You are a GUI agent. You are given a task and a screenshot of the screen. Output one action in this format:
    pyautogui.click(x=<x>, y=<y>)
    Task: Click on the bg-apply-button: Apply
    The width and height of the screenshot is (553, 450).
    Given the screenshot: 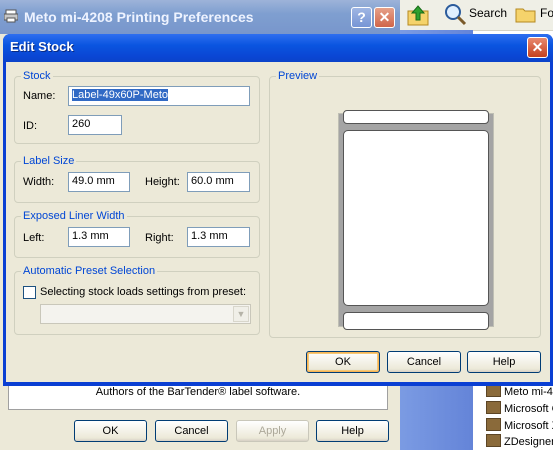 What is the action you would take?
    pyautogui.click(x=272, y=431)
    